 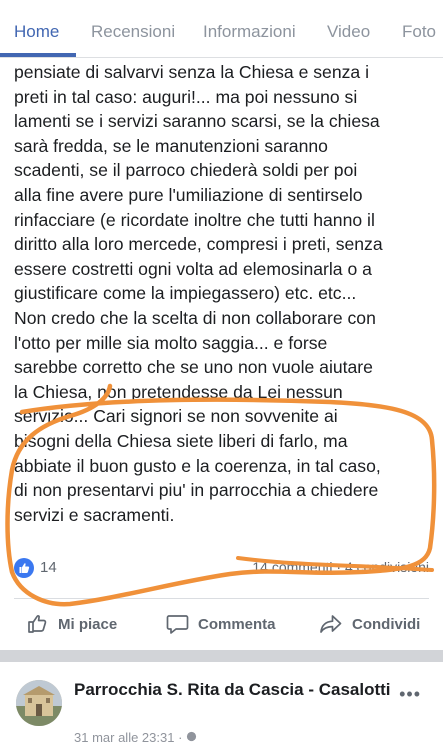 I want to click on post-line: la Chiesa, non pretendesse da Lei nessun, so click(x=178, y=391).